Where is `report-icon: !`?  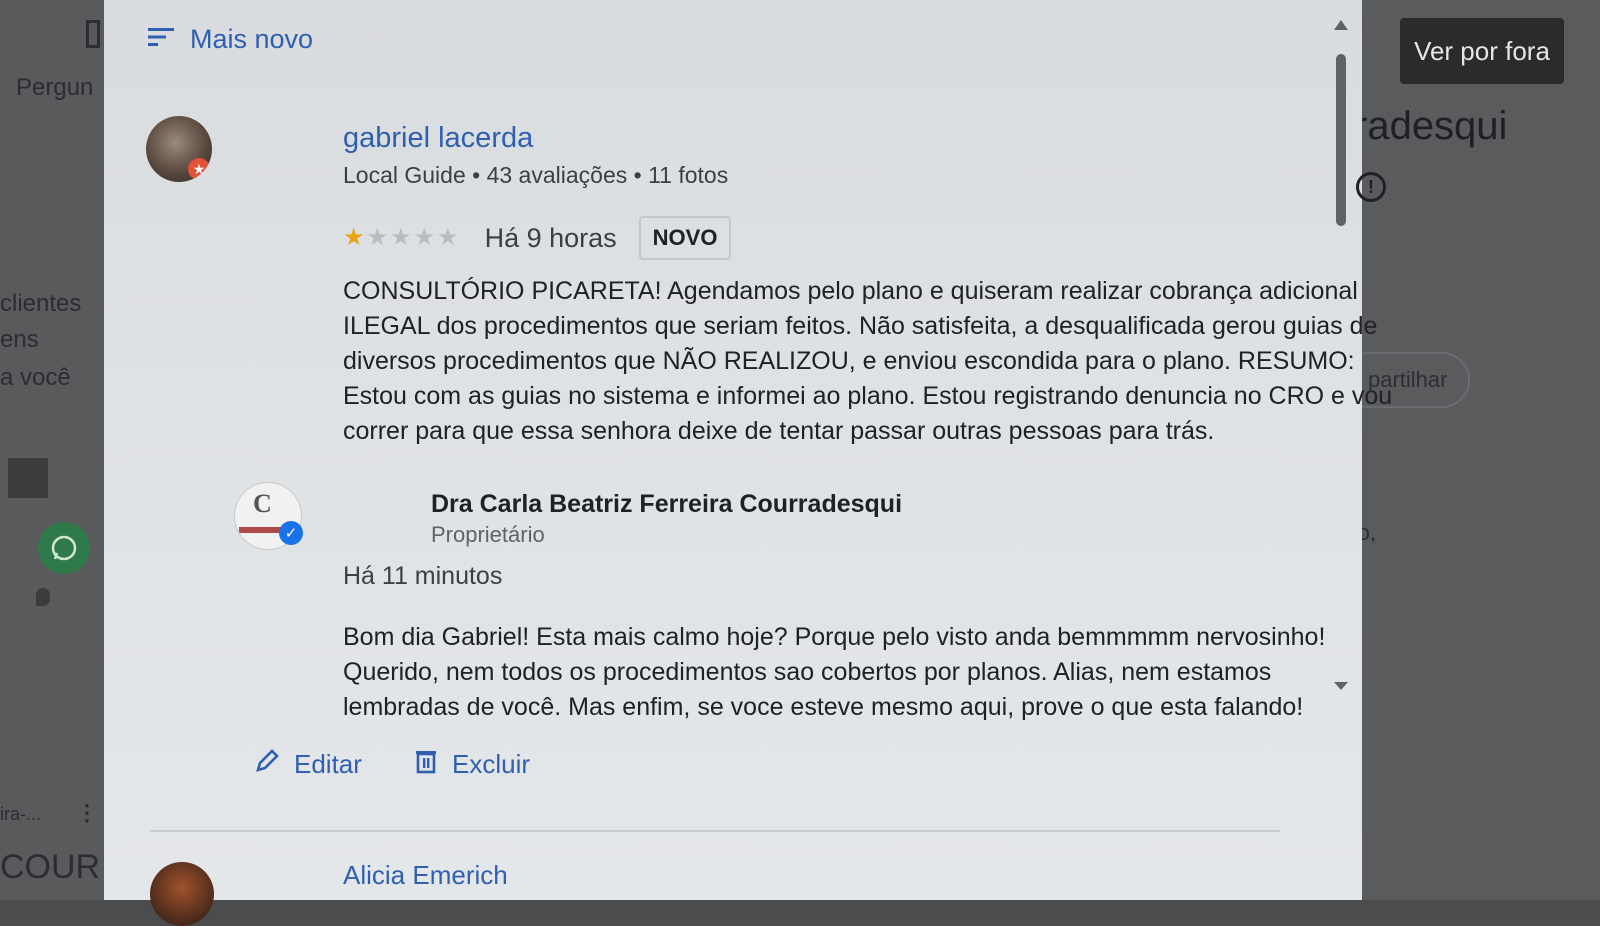 report-icon: ! is located at coordinates (1371, 187).